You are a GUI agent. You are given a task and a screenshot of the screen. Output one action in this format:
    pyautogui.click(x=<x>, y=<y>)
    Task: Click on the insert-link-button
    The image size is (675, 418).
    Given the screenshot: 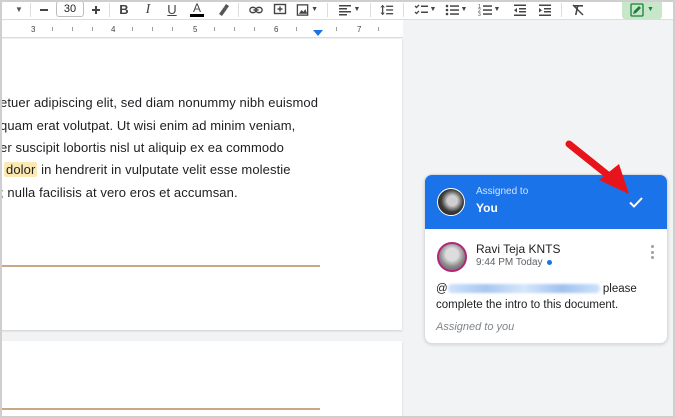 What is the action you would take?
    pyautogui.click(x=256, y=9)
    